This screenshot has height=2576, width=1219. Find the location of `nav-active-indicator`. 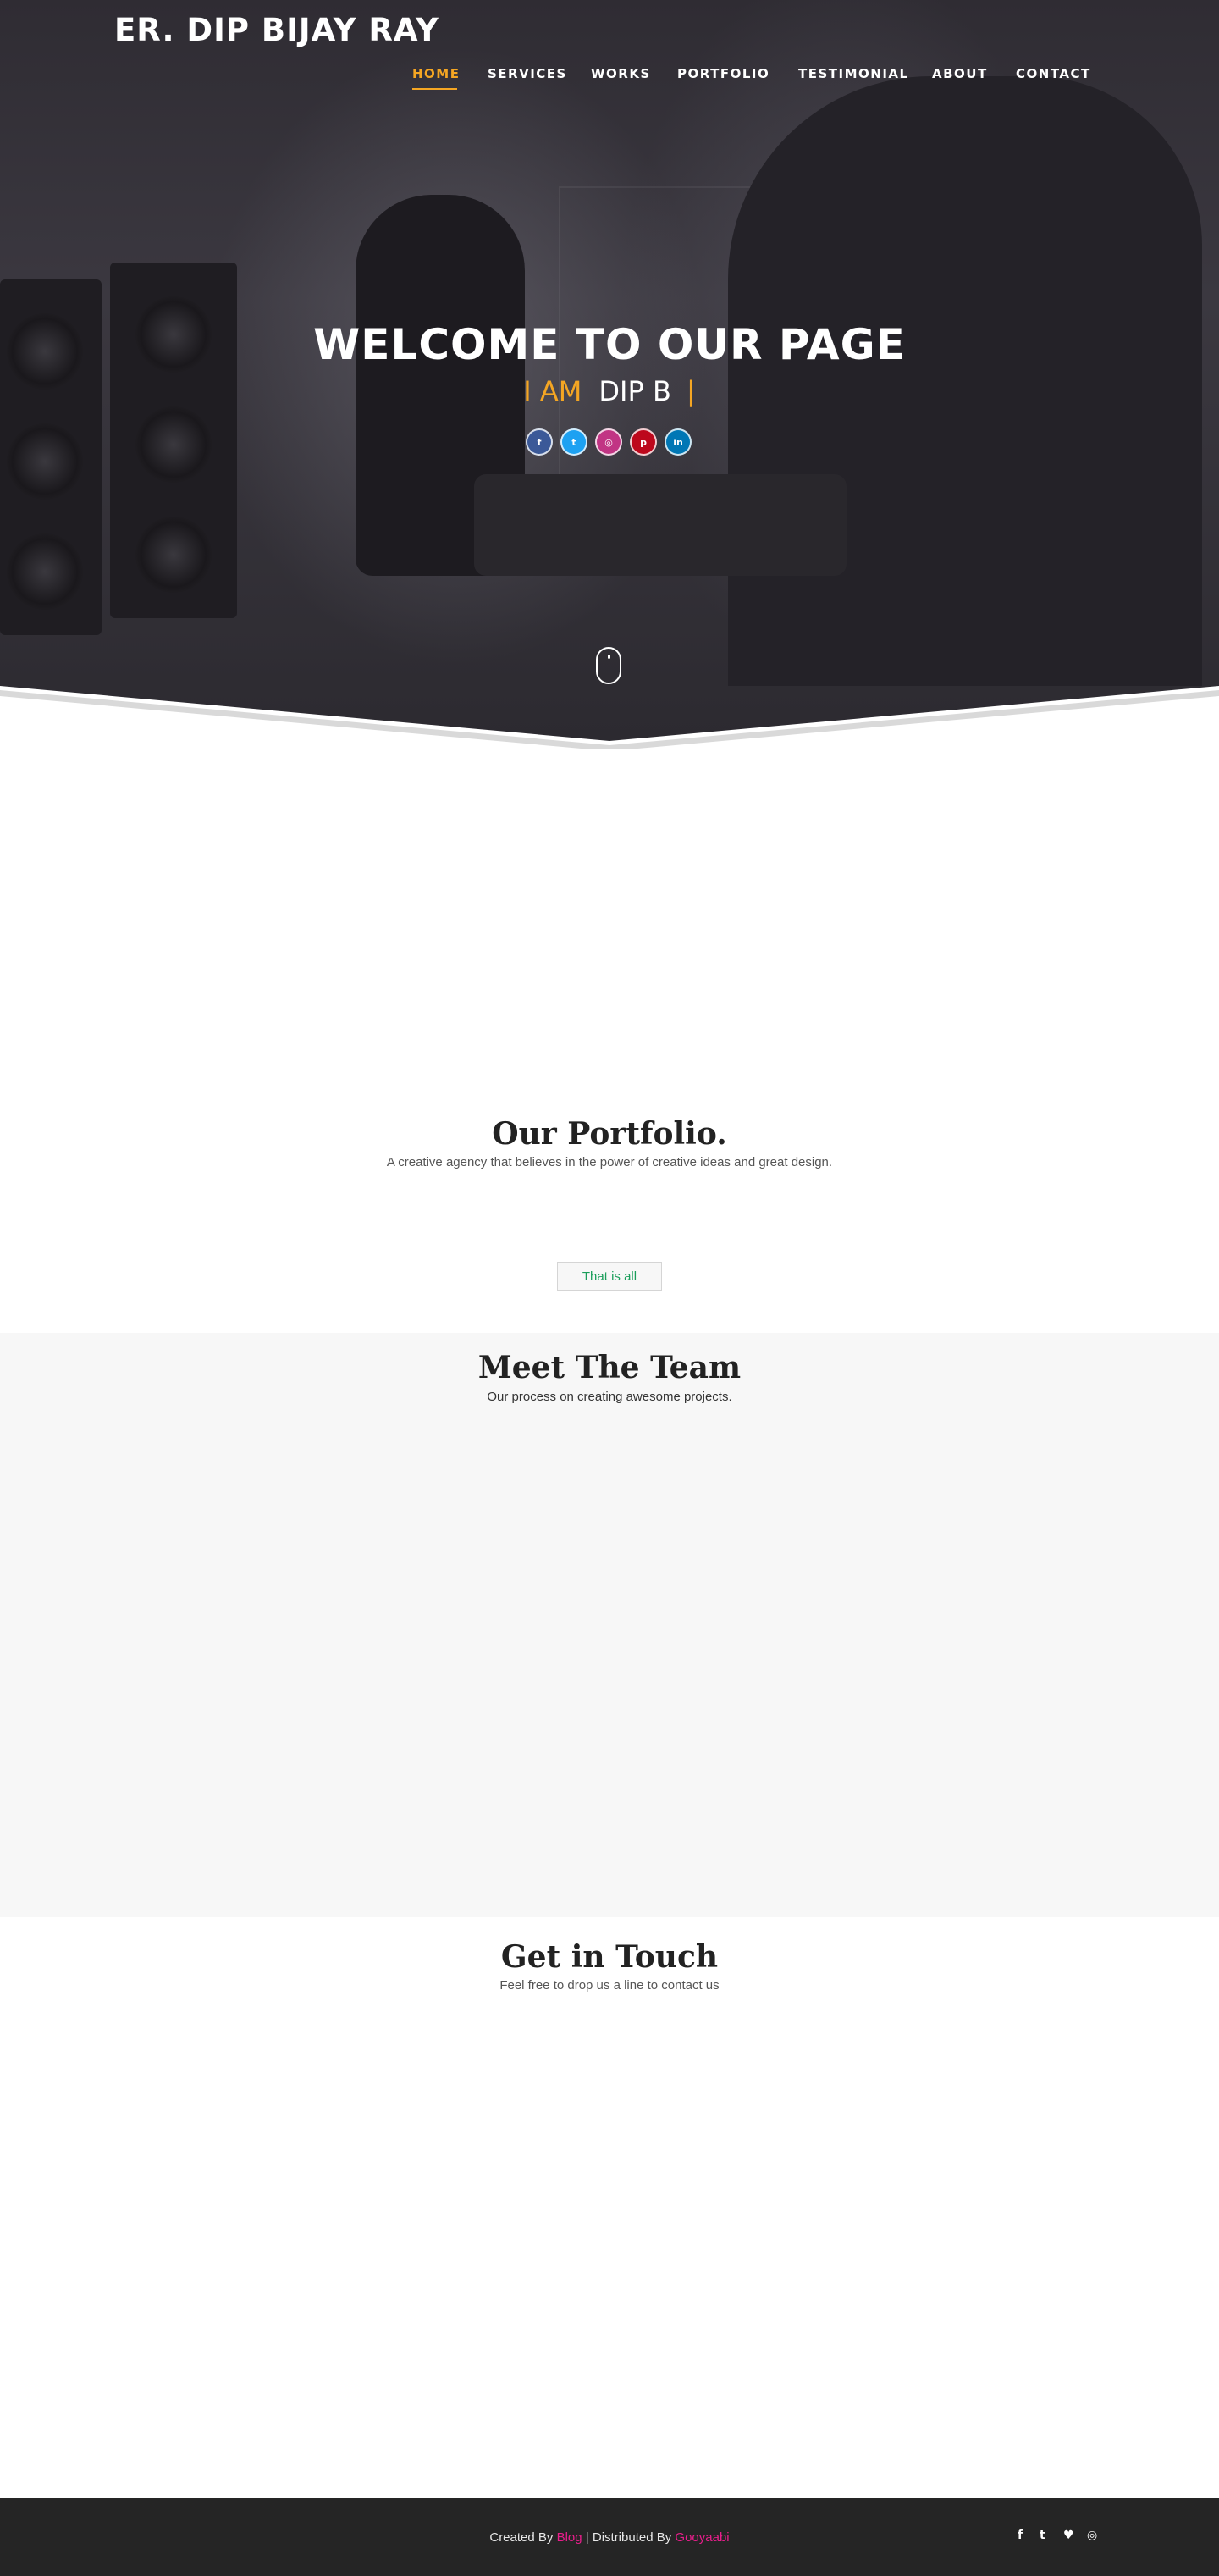

nav-active-indicator is located at coordinates (434, 89).